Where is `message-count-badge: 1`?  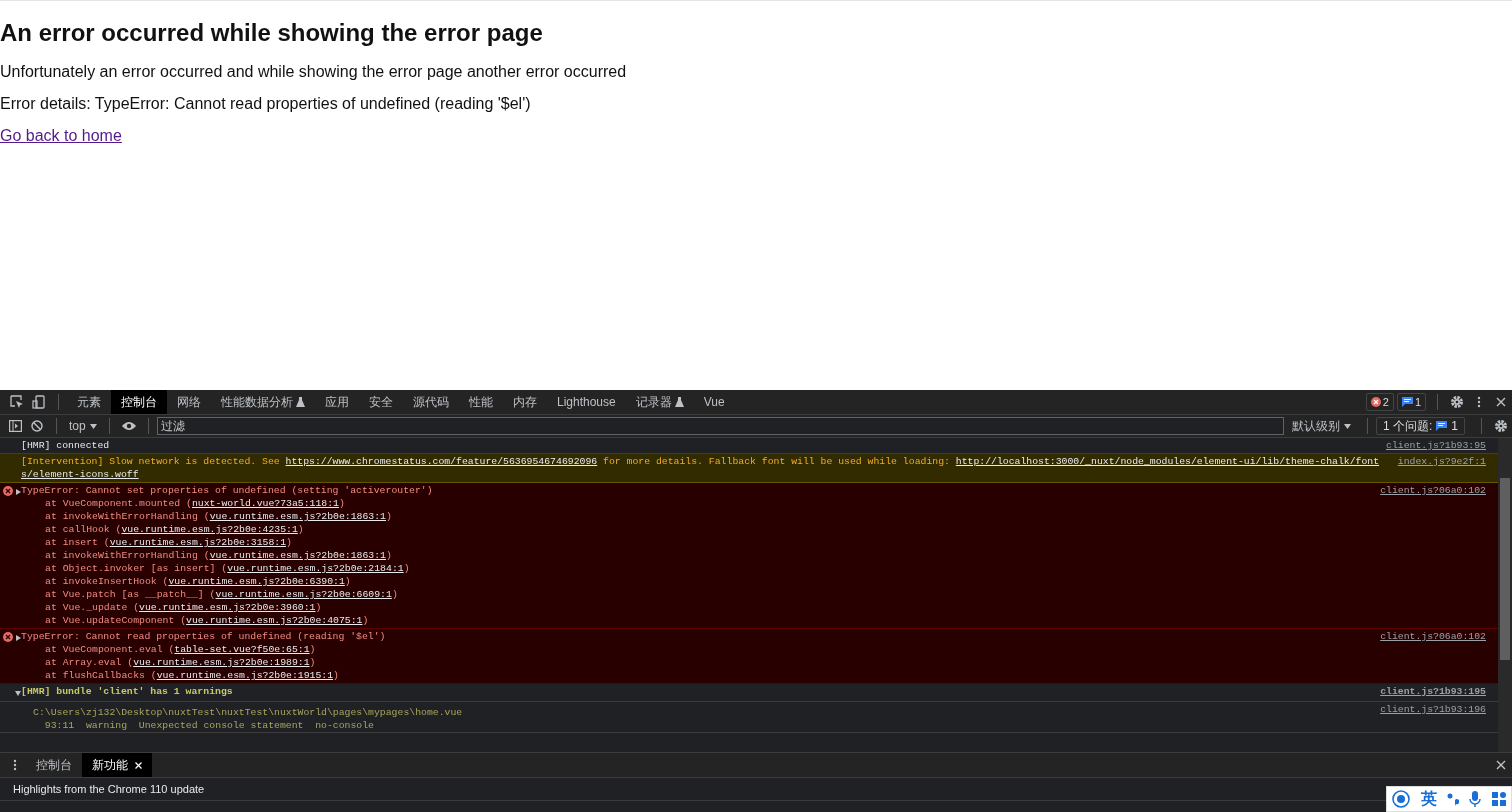
message-count-badge: 1 is located at coordinates (1411, 402).